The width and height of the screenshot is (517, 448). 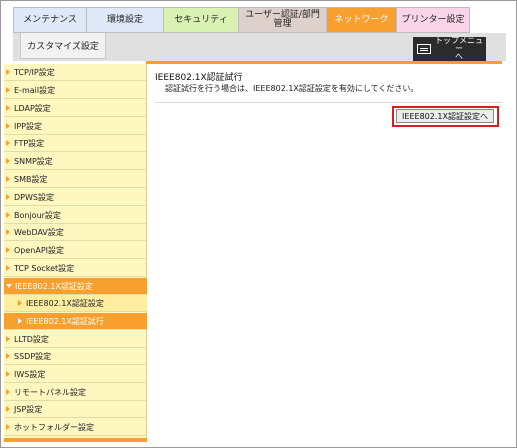 What do you see at coordinates (75, 440) in the screenshot?
I see `sidebar-bottom-bar` at bounding box center [75, 440].